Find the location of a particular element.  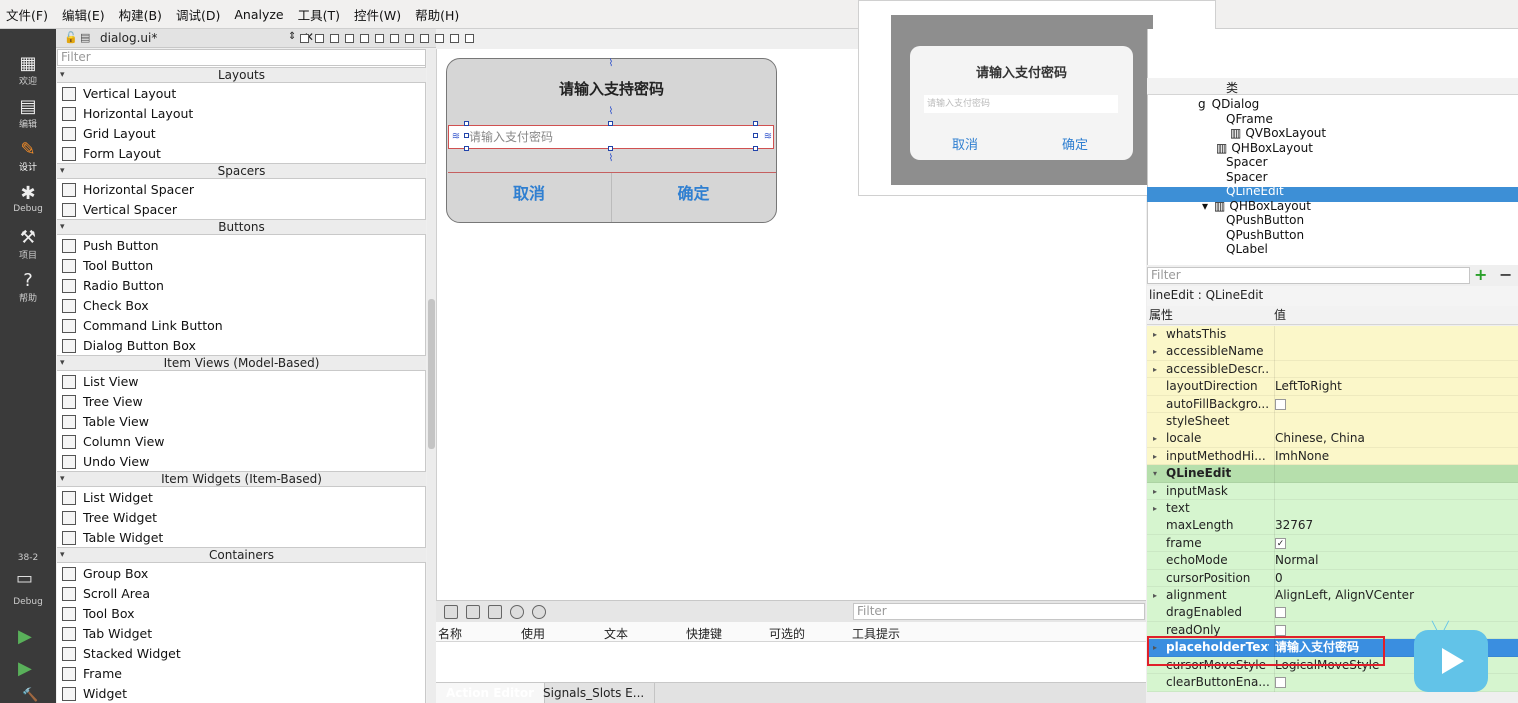

property-row: styleSheet is located at coordinates (1332, 422).